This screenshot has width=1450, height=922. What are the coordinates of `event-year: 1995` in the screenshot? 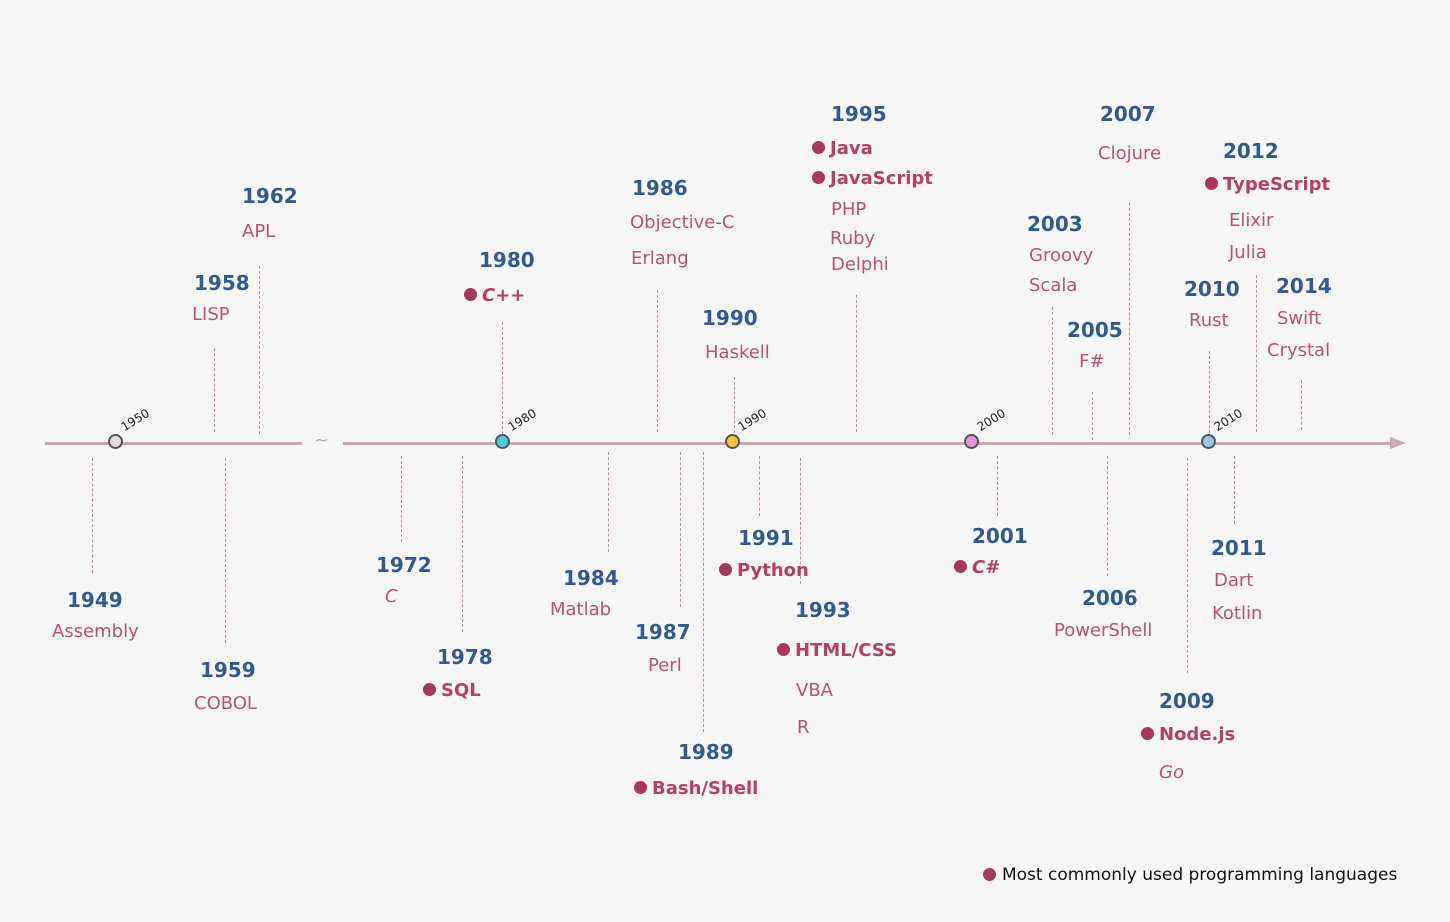 It's located at (859, 114).